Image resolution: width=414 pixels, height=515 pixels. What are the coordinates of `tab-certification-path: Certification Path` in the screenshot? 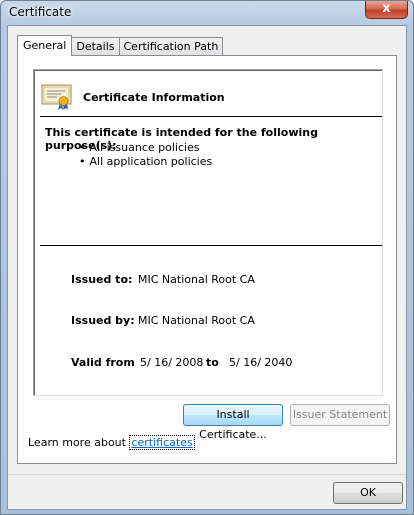 It's located at (171, 46).